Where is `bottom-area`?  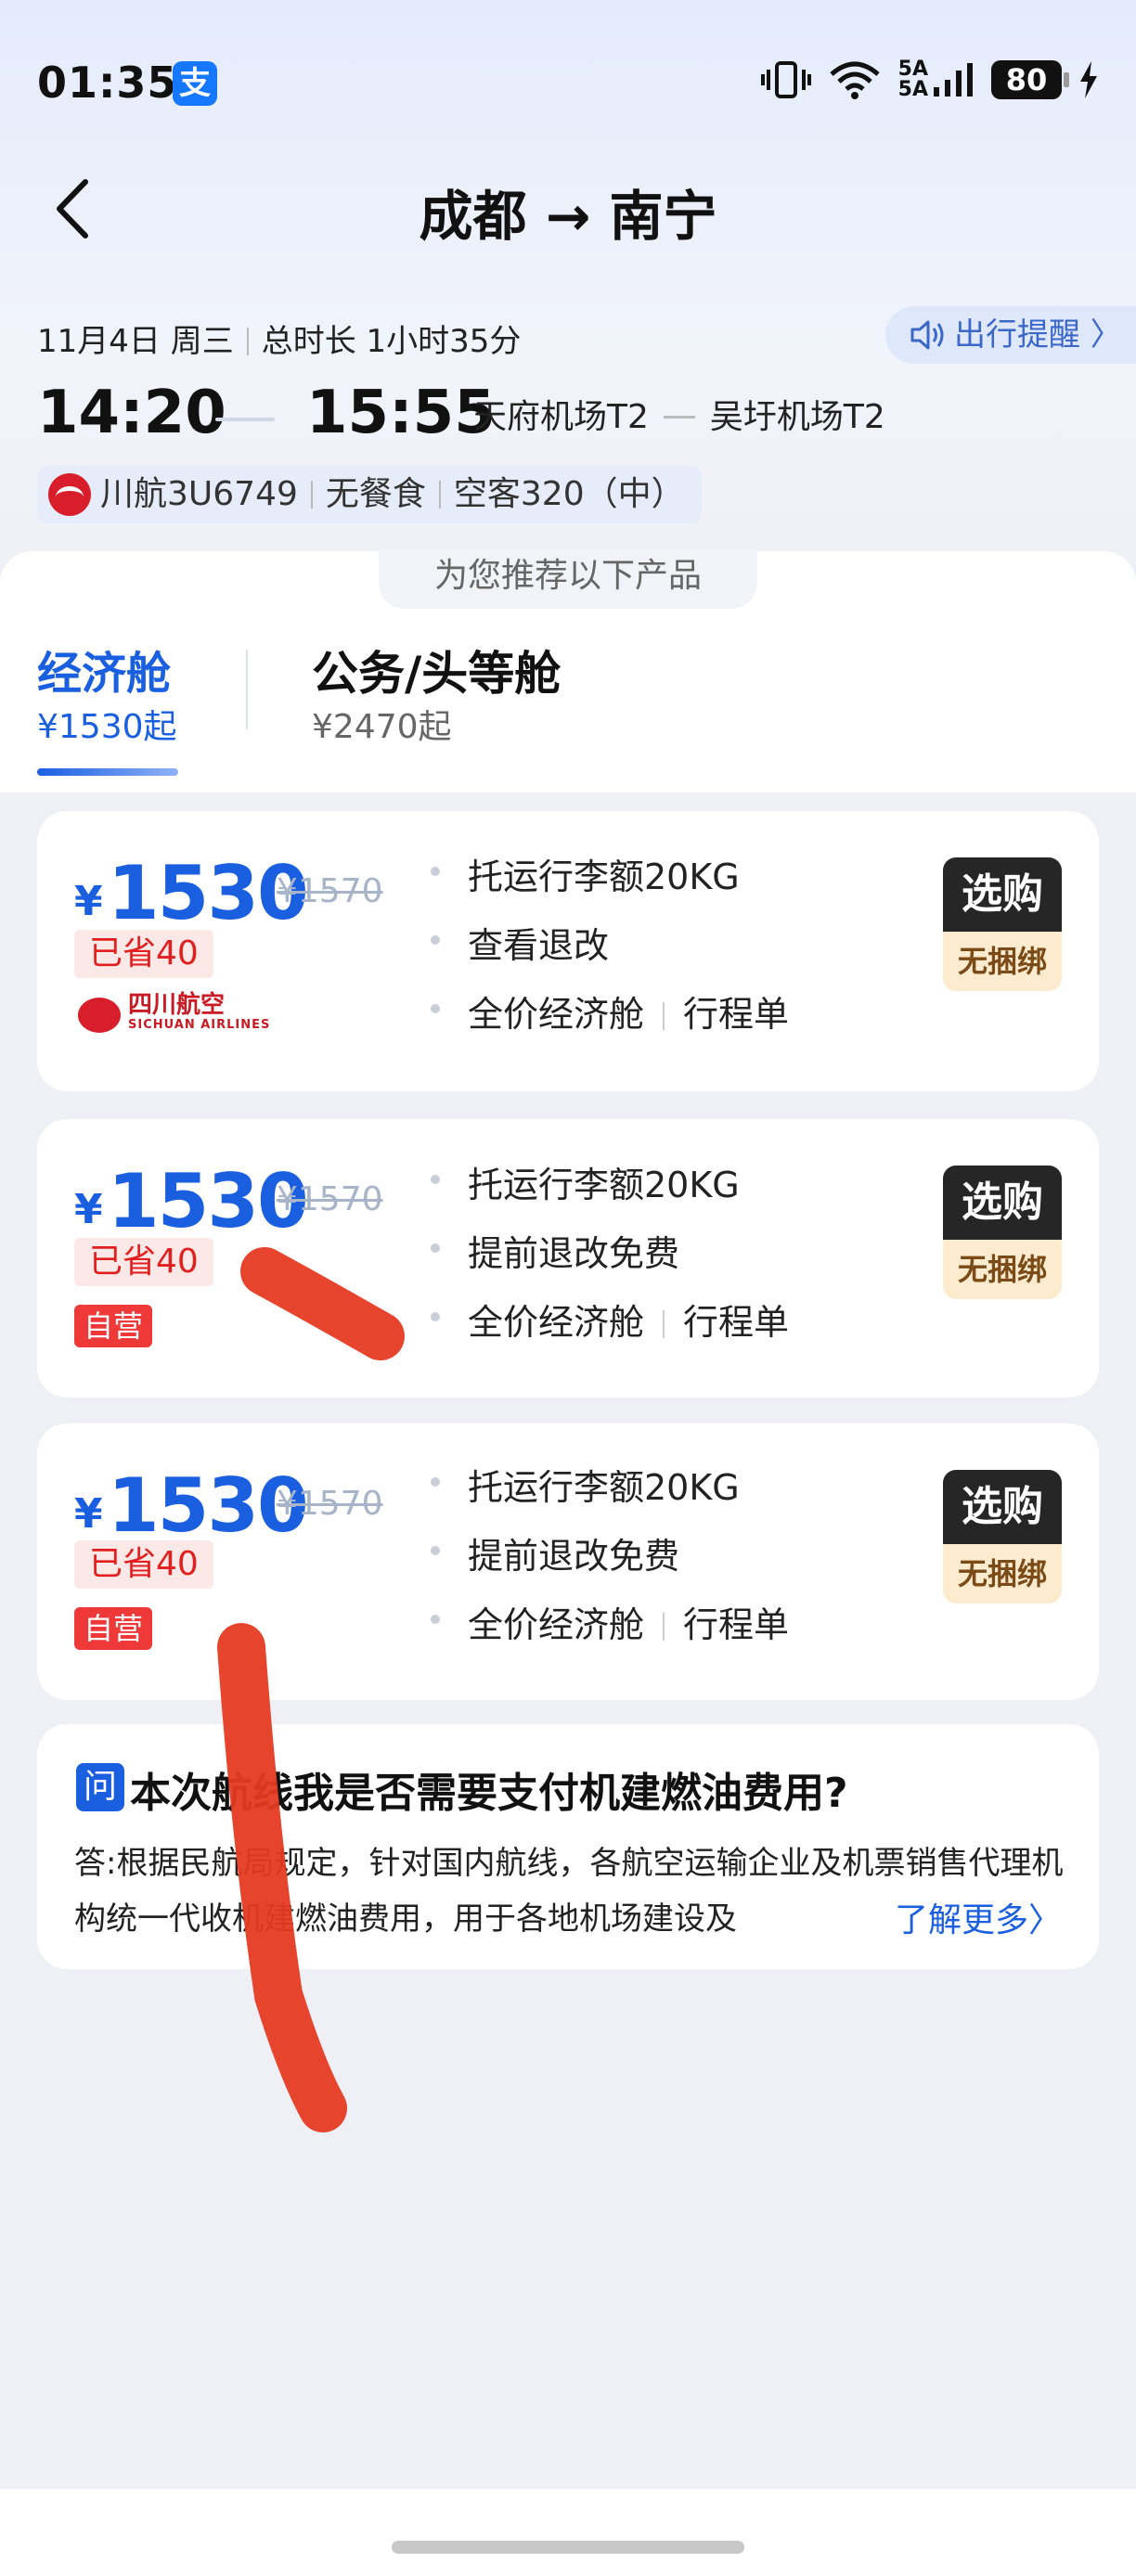
bottom-area is located at coordinates (568, 2532).